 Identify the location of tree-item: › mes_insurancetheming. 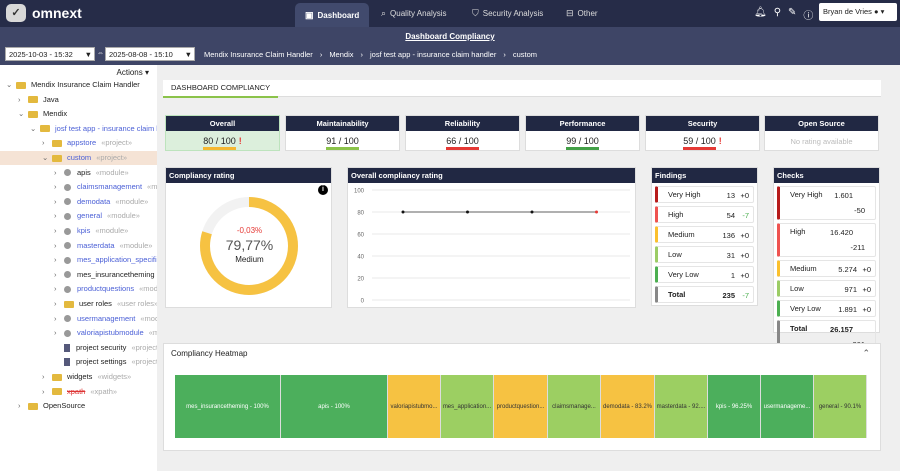
(78, 275).